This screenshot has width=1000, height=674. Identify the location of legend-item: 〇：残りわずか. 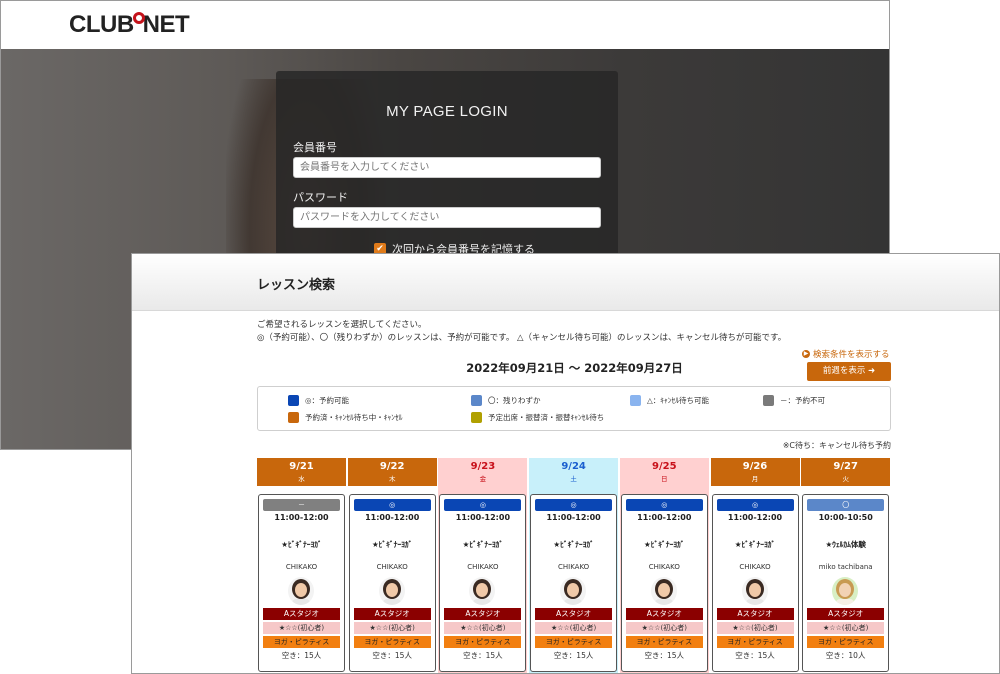
(506, 400).